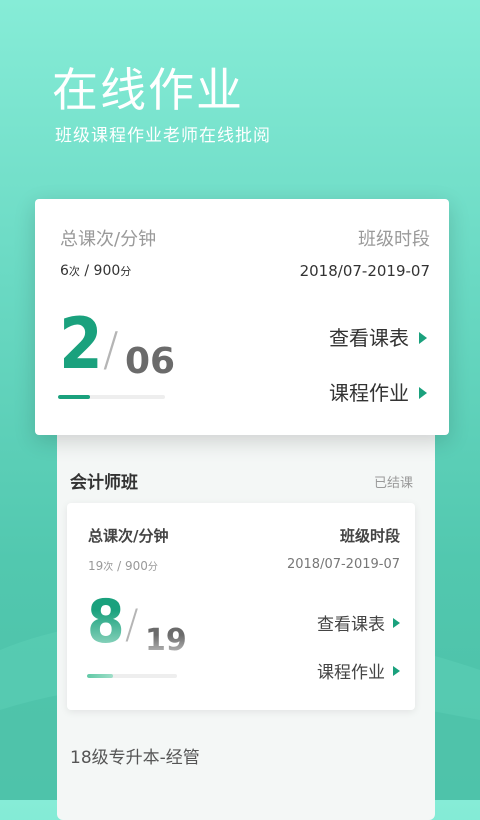  Describe the element at coordinates (135, 755) in the screenshot. I see `next-class-name: 18级专升本-经管` at that location.